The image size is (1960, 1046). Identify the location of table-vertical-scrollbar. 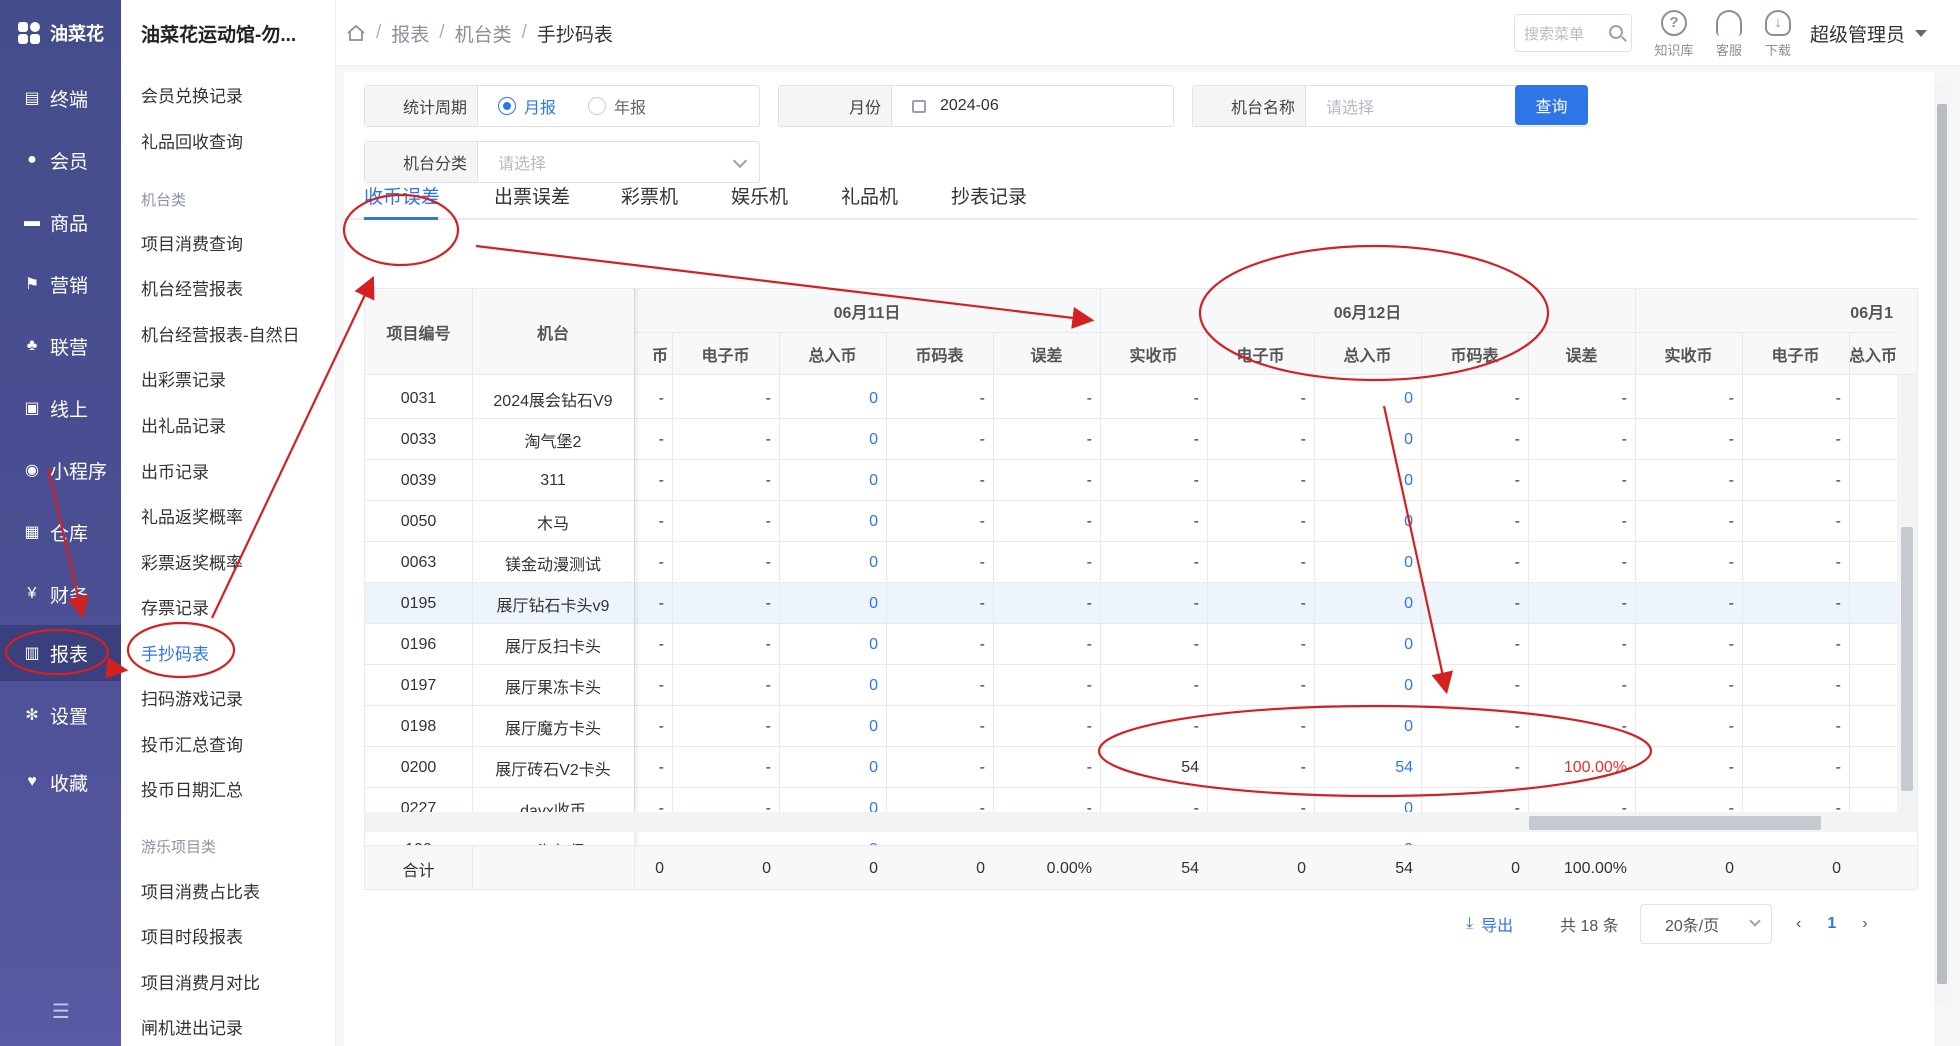
(1907, 593).